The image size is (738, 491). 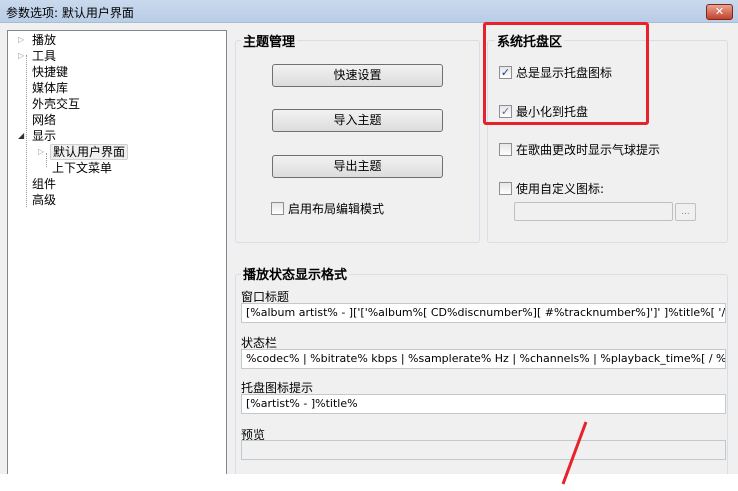 What do you see at coordinates (574, 453) in the screenshot?
I see `red-arrow-annotation` at bounding box center [574, 453].